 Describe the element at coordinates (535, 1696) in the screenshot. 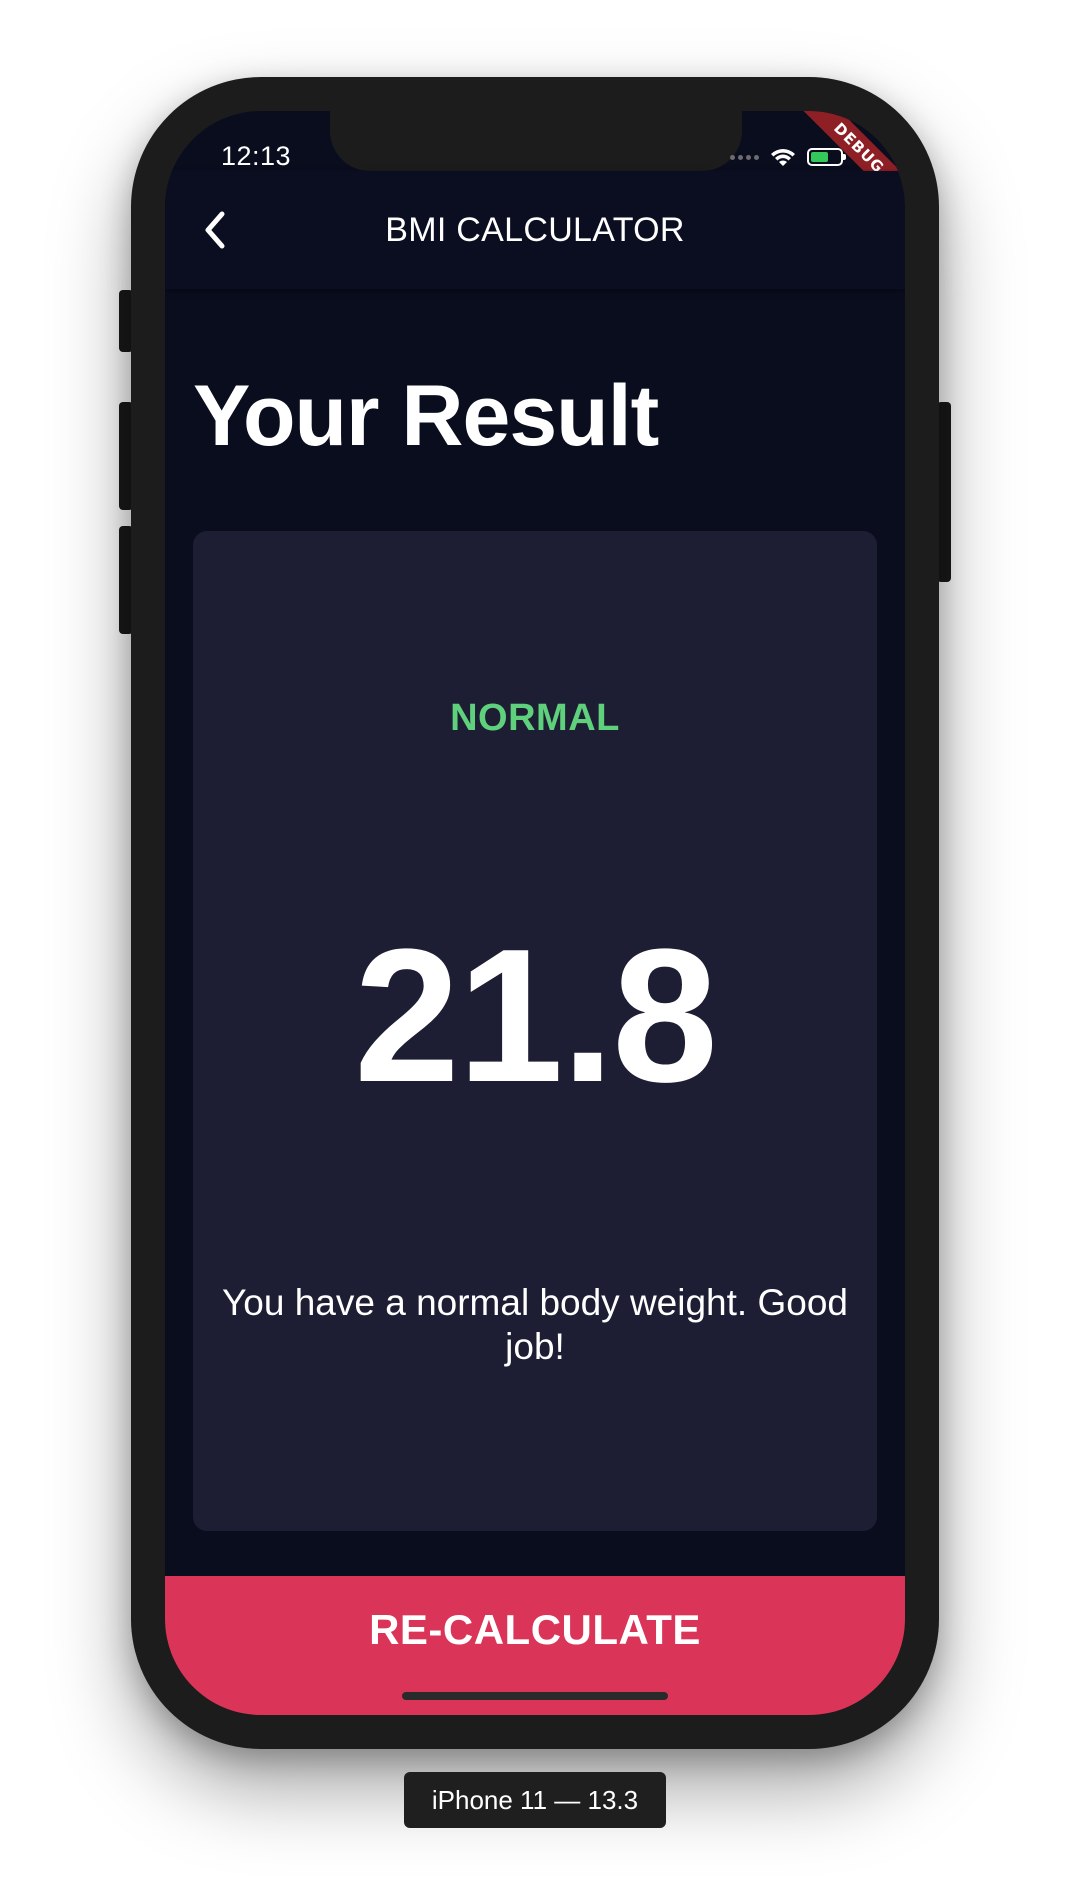

I see `home-indicator` at that location.